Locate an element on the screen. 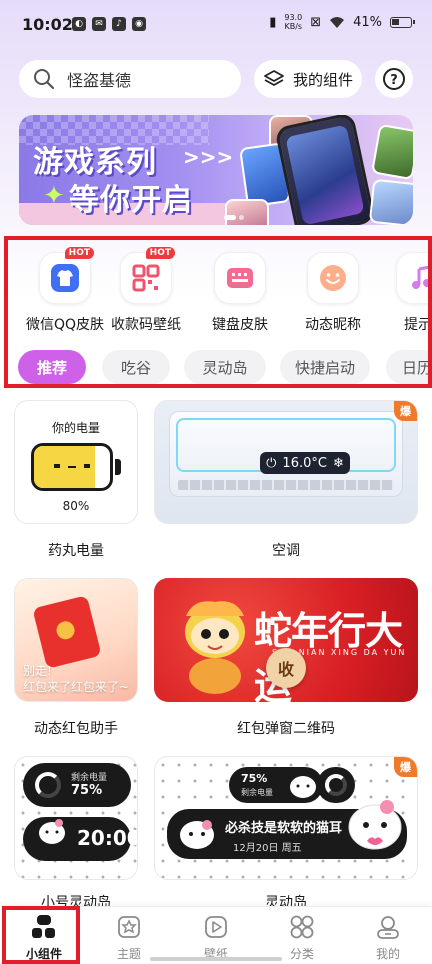  search-bar: 怪盗基德 is located at coordinates (130, 79).